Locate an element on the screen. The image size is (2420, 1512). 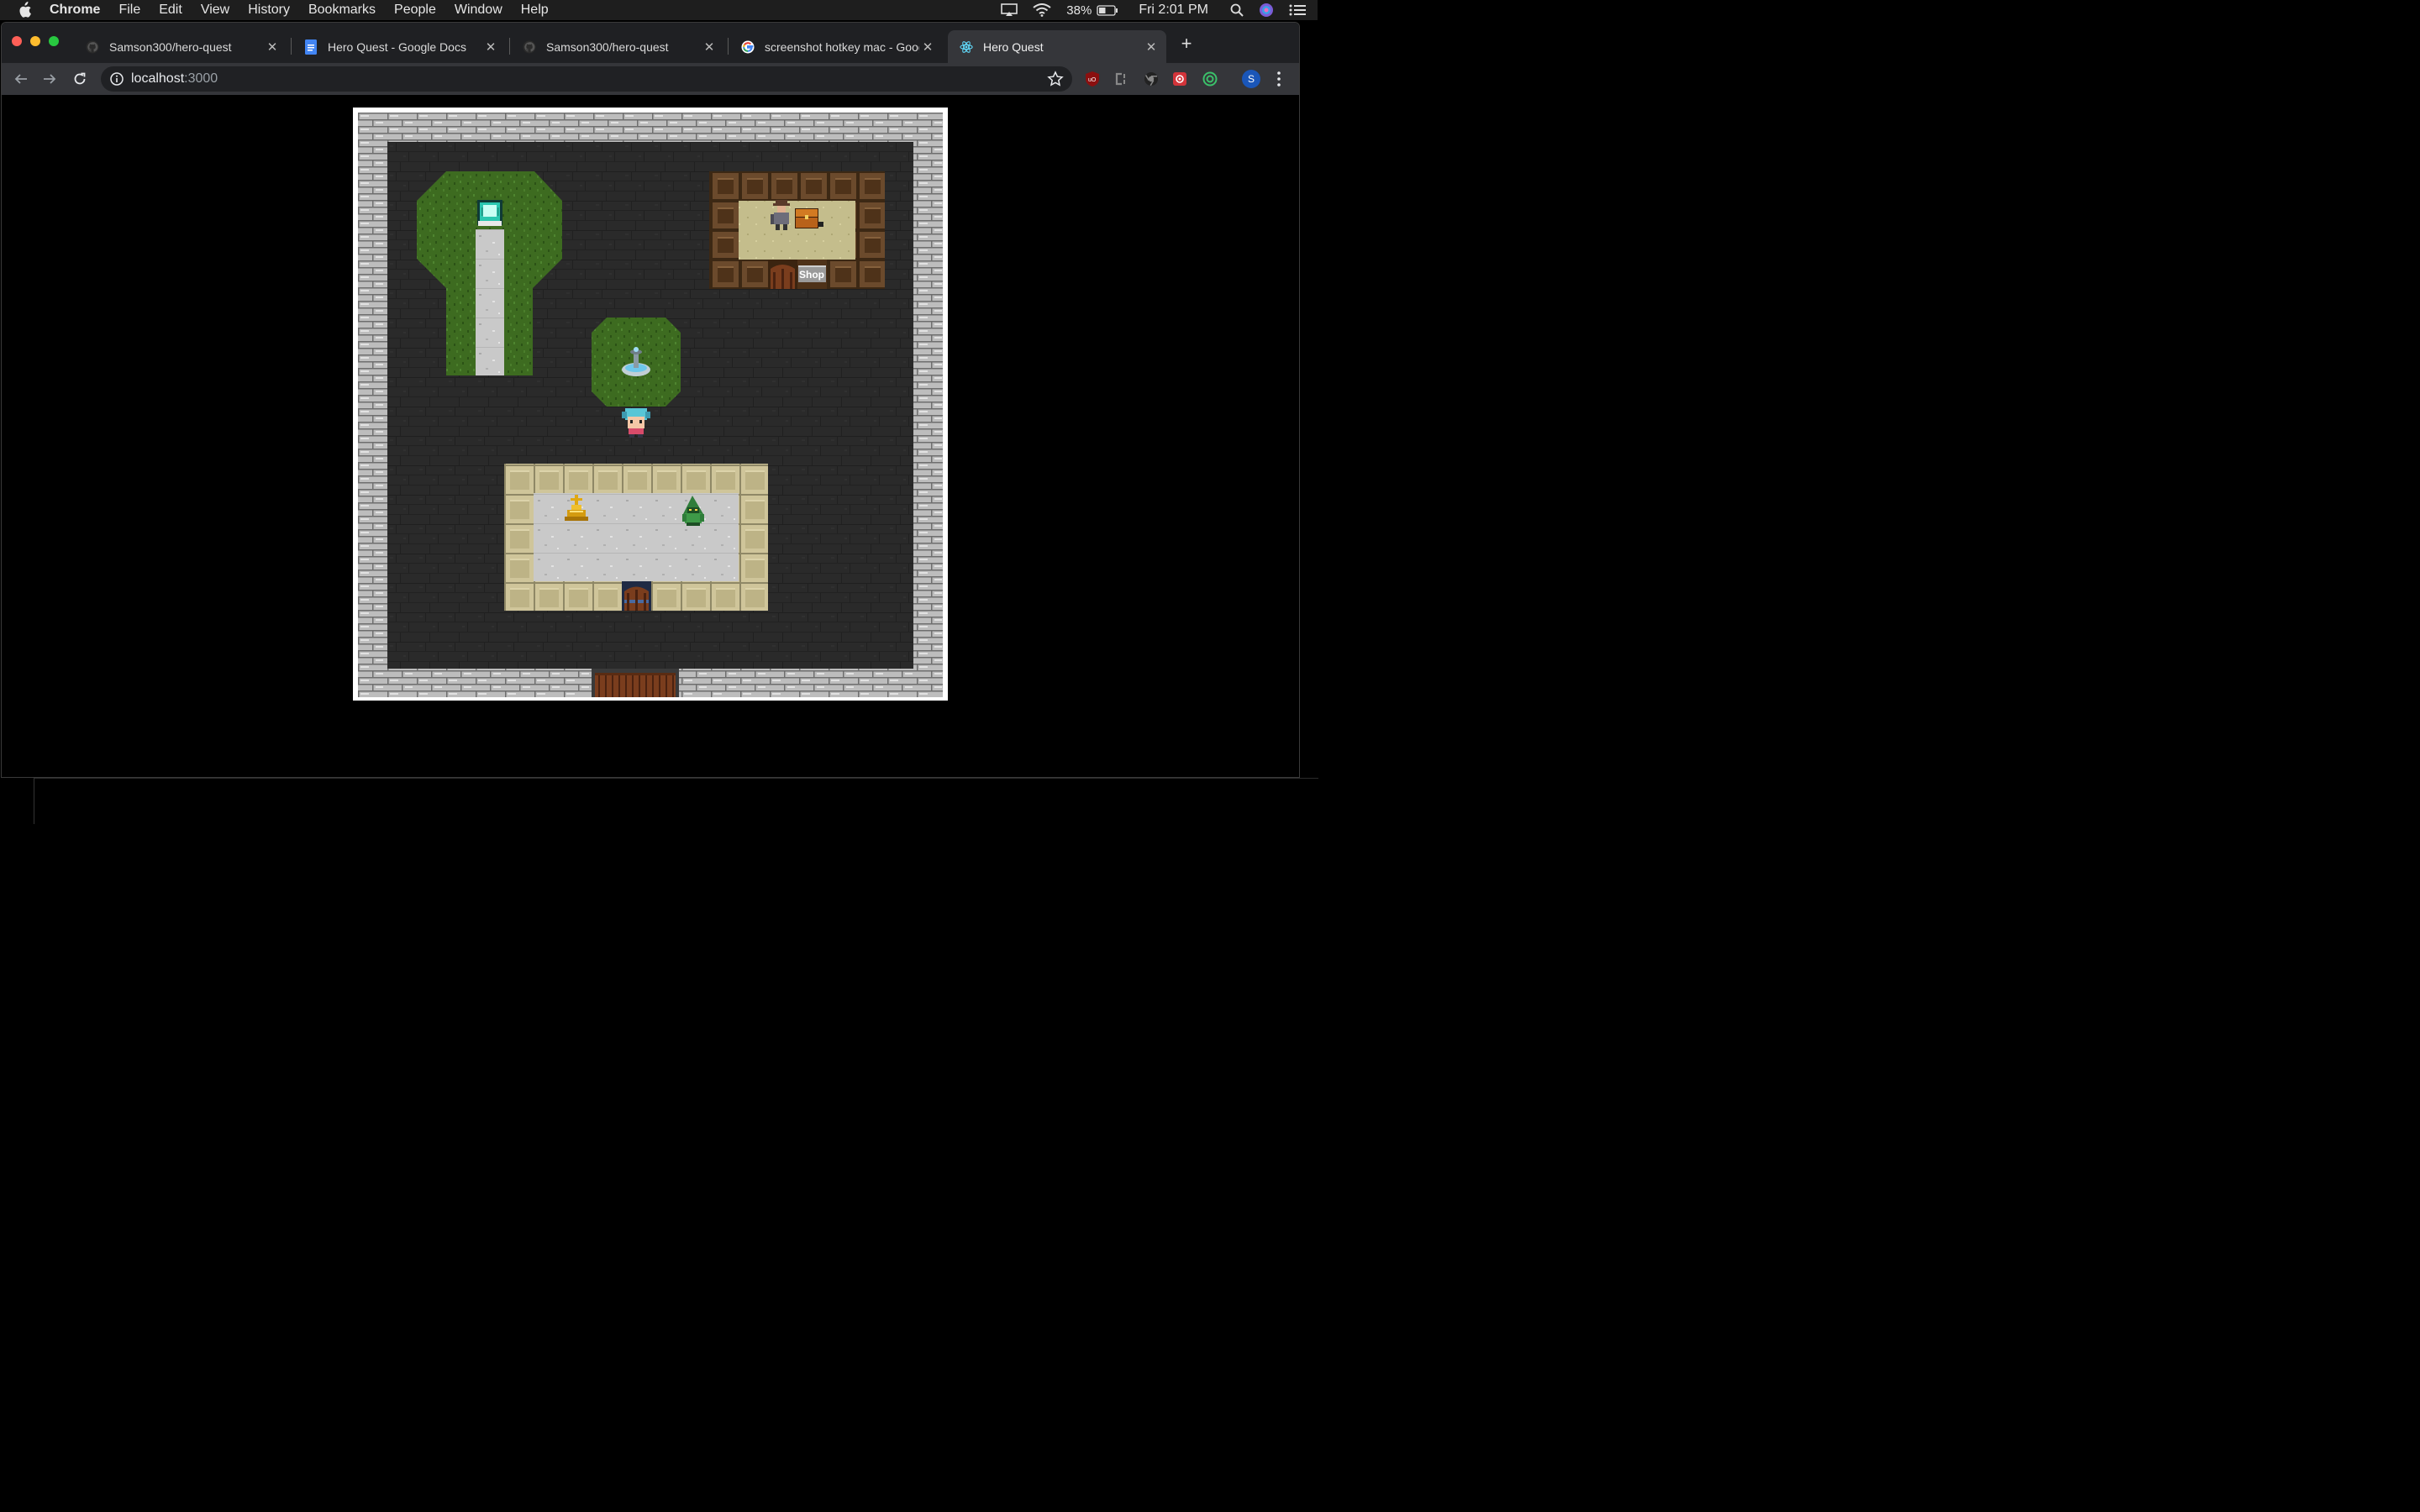
tab-google-search: screenshot hotkey mac - Goog ✕ is located at coordinates (836, 46).